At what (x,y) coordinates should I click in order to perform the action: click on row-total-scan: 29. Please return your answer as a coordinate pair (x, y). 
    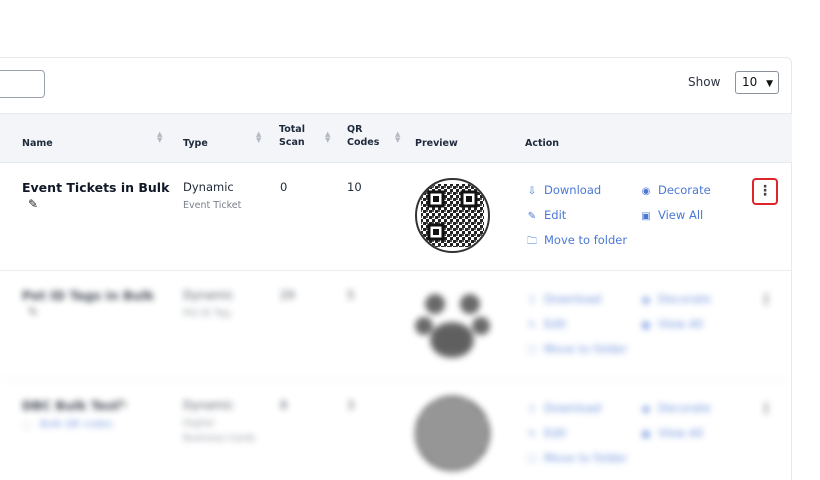
    Looking at the image, I should click on (287, 295).